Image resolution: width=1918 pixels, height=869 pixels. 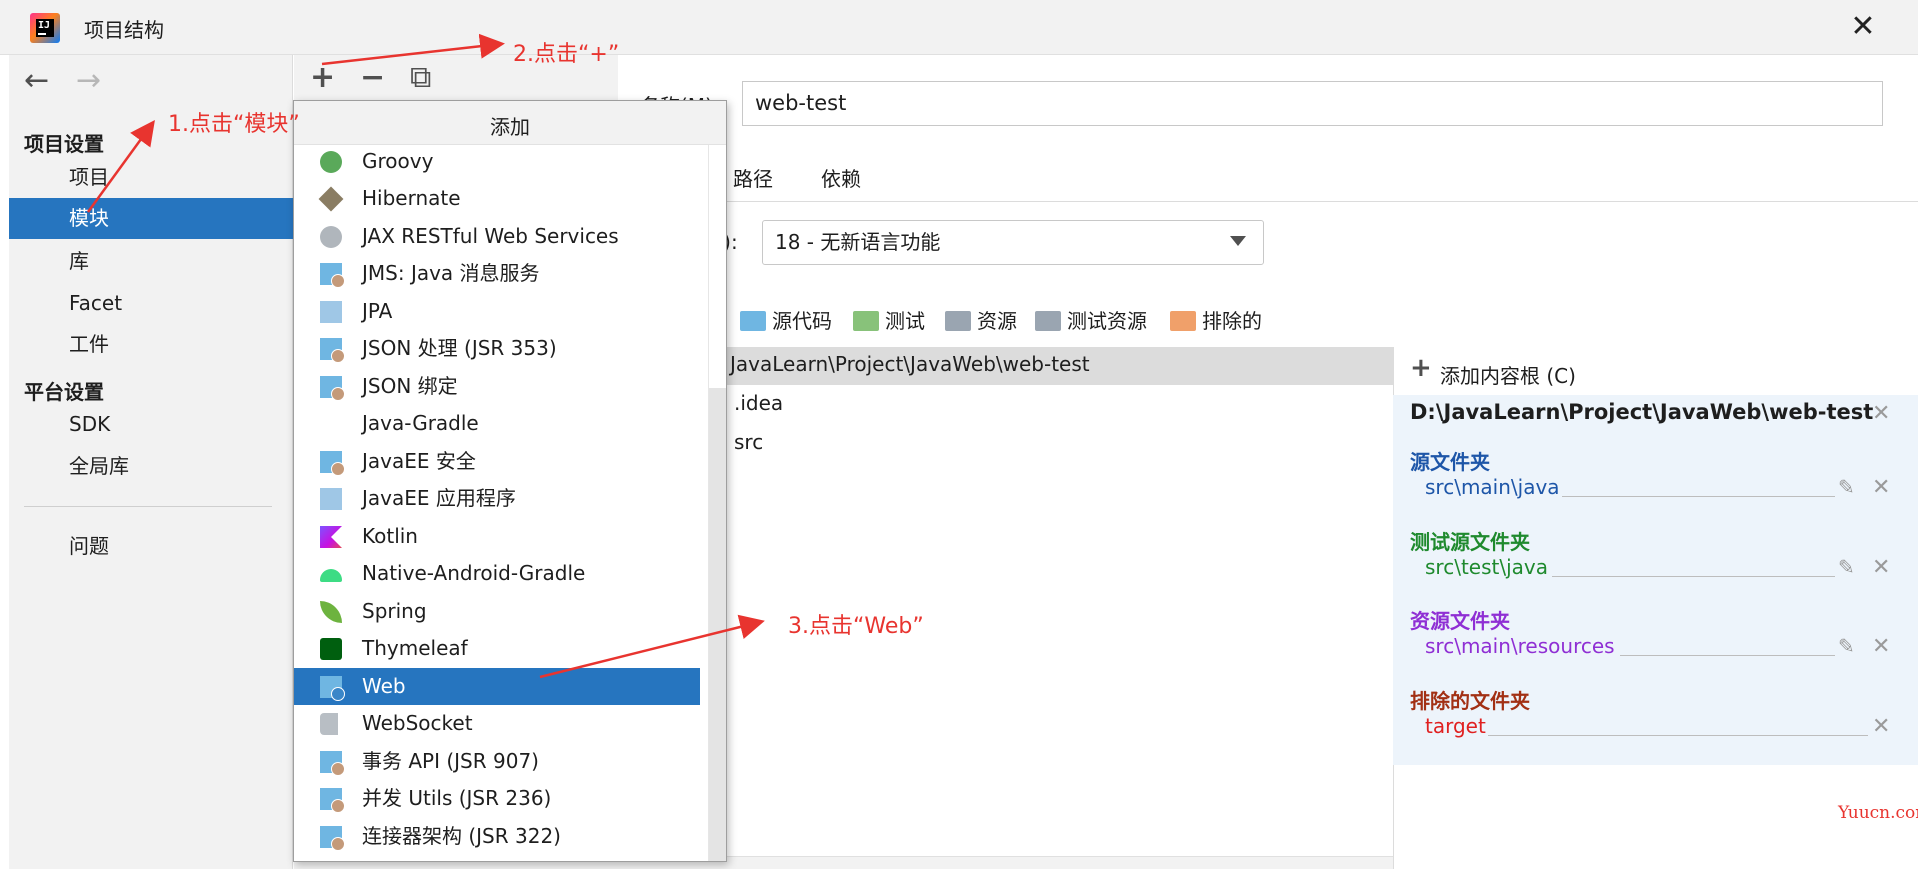 I want to click on mark-test-resources-button: 测试资源, so click(x=1091, y=321).